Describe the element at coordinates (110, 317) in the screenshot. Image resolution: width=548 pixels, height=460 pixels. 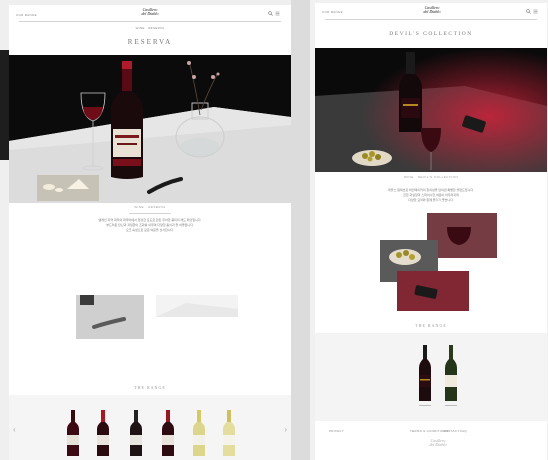
I see `detail-photo-corkscrew` at that location.